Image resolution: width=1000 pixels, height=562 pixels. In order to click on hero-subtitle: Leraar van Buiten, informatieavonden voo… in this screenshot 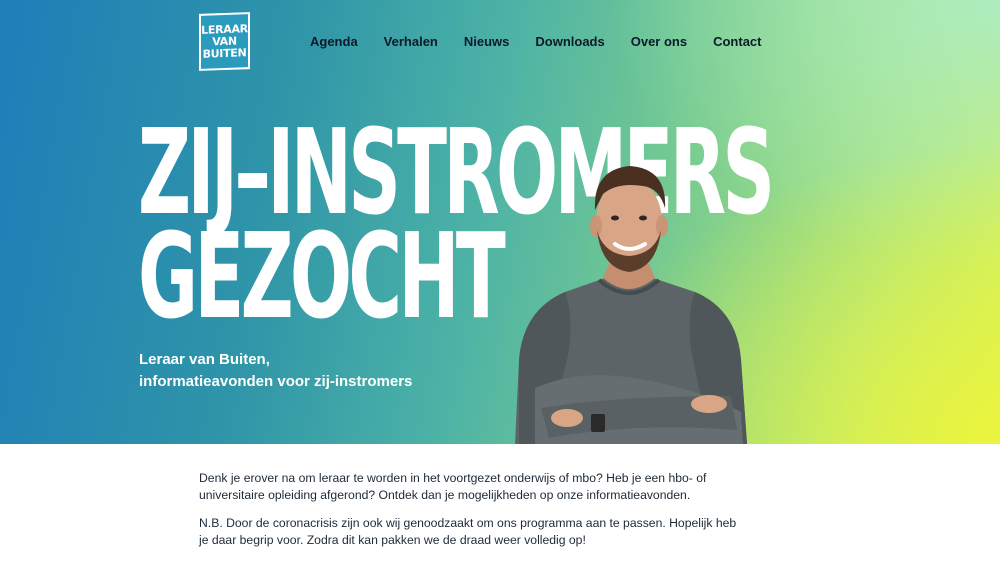, I will do `click(275, 371)`.